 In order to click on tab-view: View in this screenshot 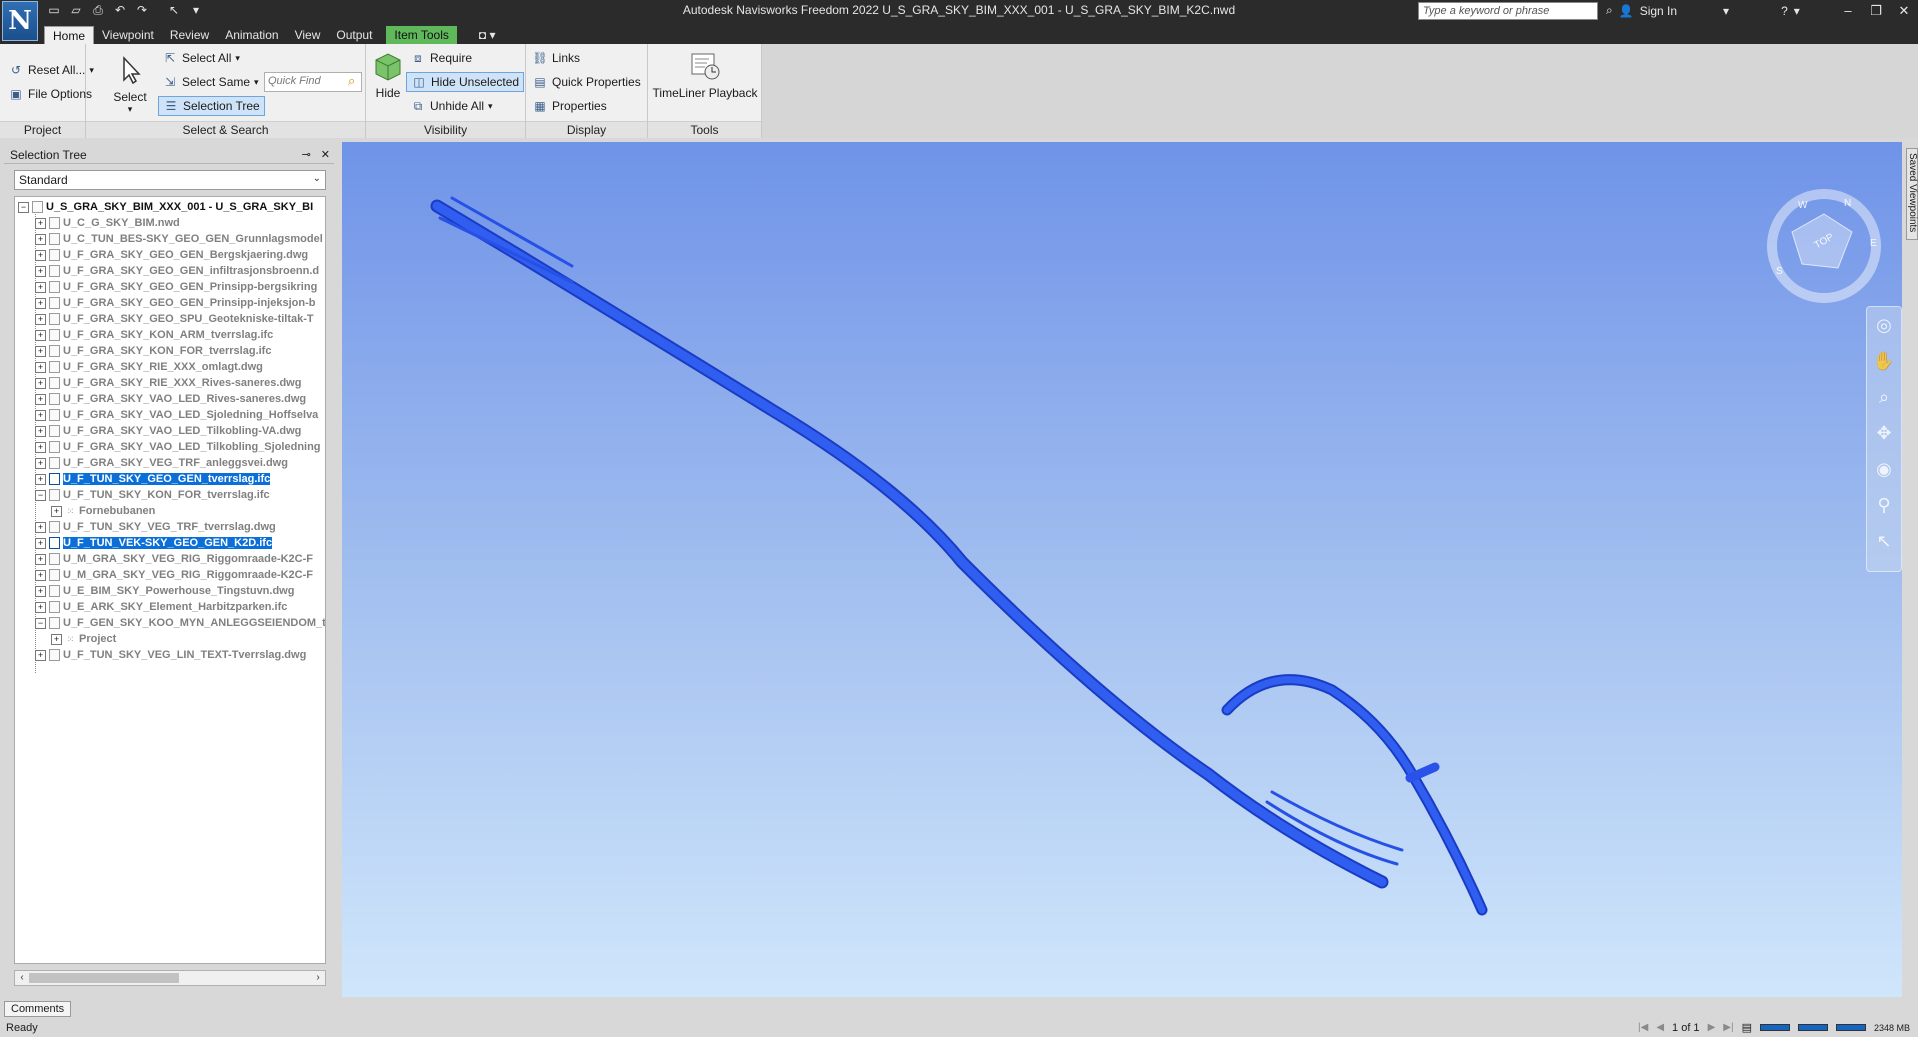, I will do `click(308, 35)`.